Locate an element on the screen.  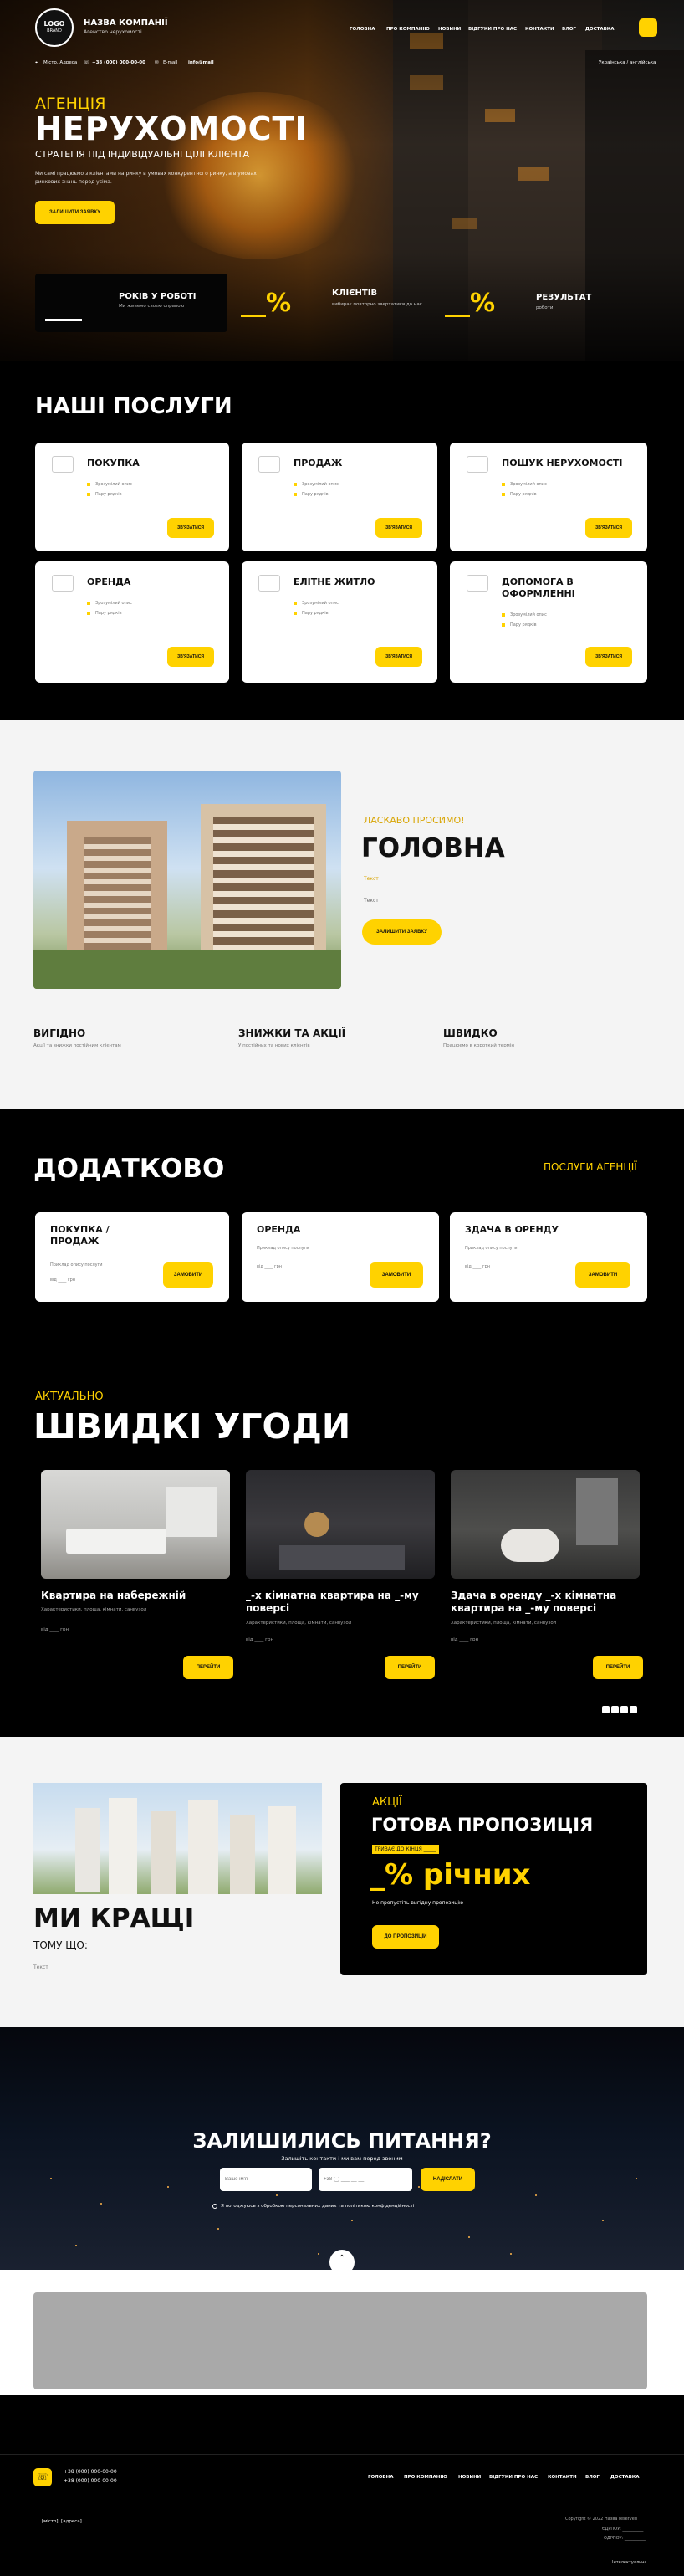
best-sub: ТОМУ ЩО: is located at coordinates (60, 1945).